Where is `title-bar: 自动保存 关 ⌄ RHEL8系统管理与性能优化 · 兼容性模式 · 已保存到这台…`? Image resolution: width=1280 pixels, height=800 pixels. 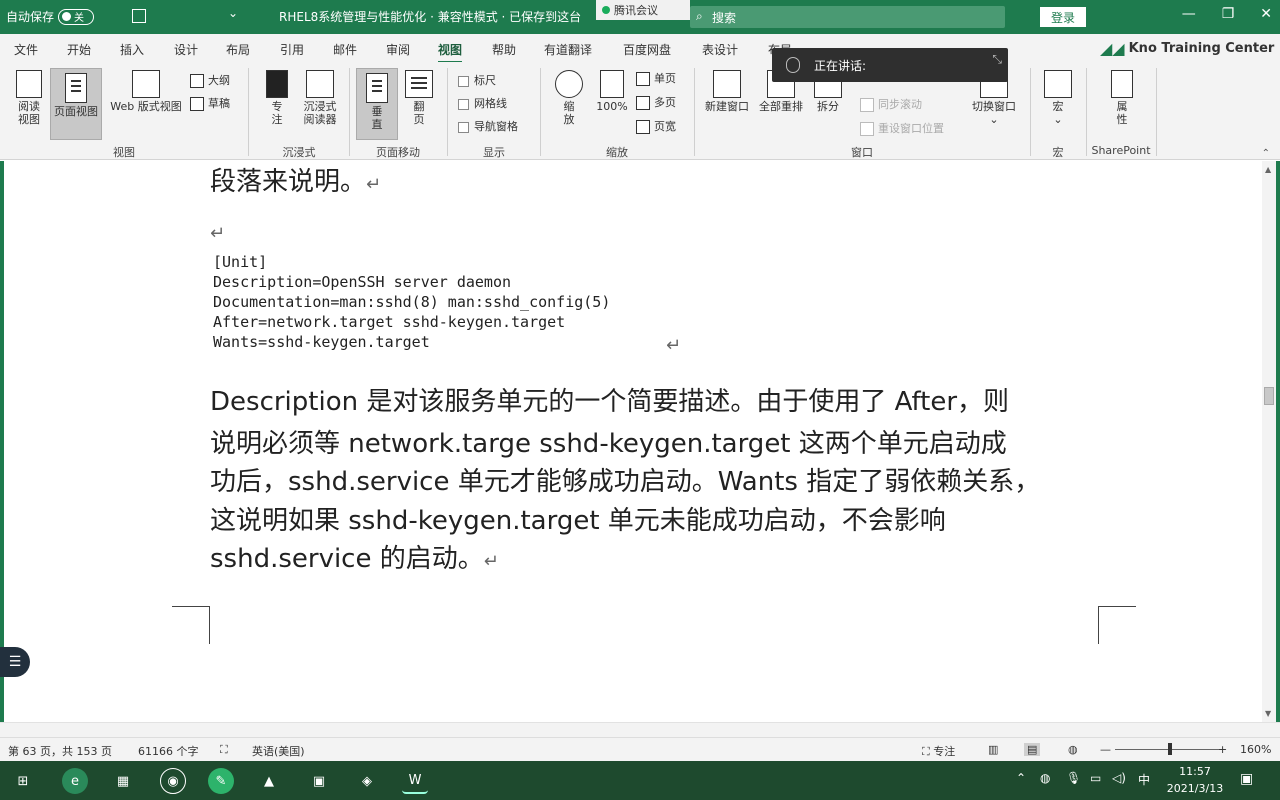
title-bar: 自动保存 关 ⌄ RHEL8系统管理与性能优化 · 兼容性模式 · 已保存到这台… is located at coordinates (640, 17).